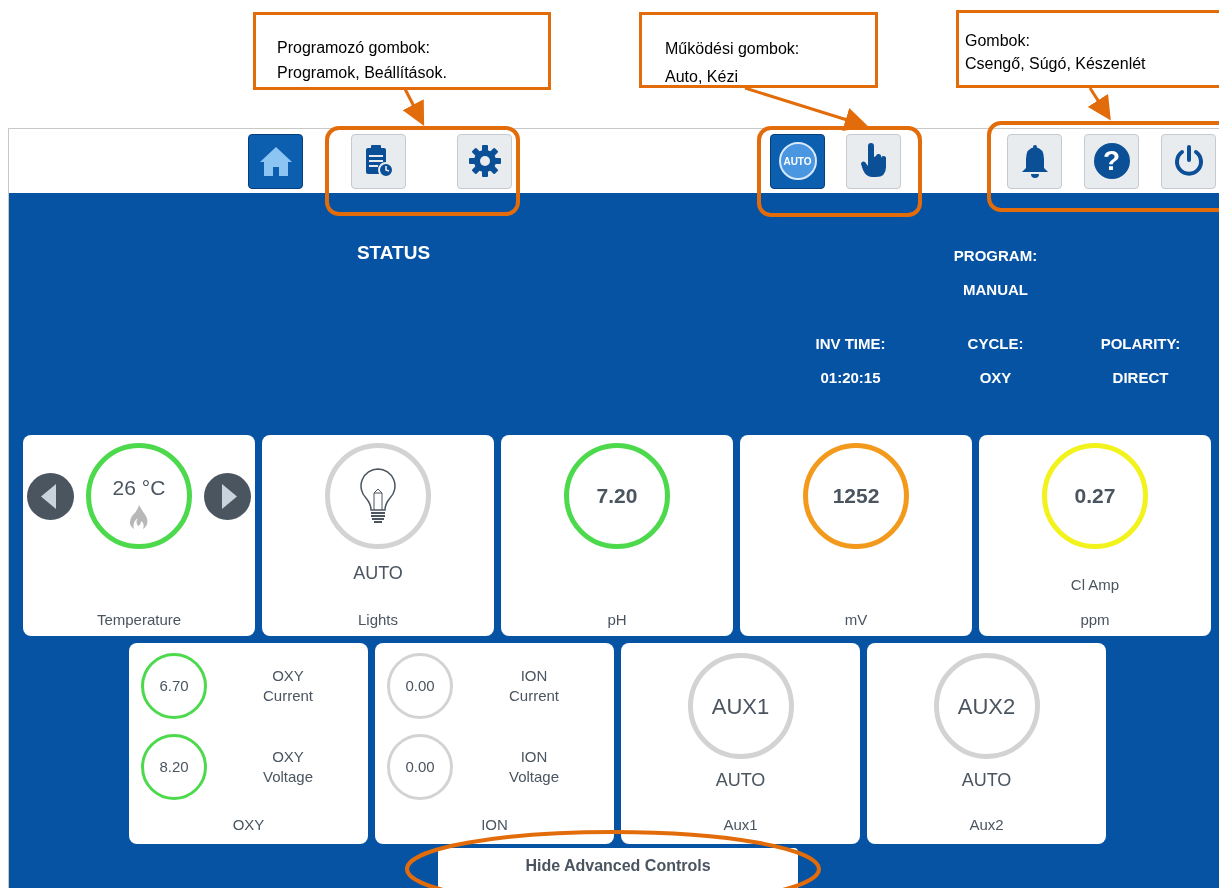  I want to click on card-label: OXY, so click(248, 824).